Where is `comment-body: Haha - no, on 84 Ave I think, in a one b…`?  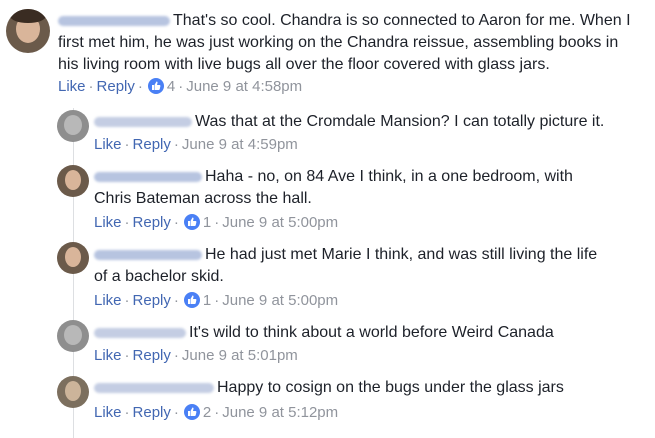
comment-body: Haha - no, on 84 Ave I think, in a one b… is located at coordinates (344, 188).